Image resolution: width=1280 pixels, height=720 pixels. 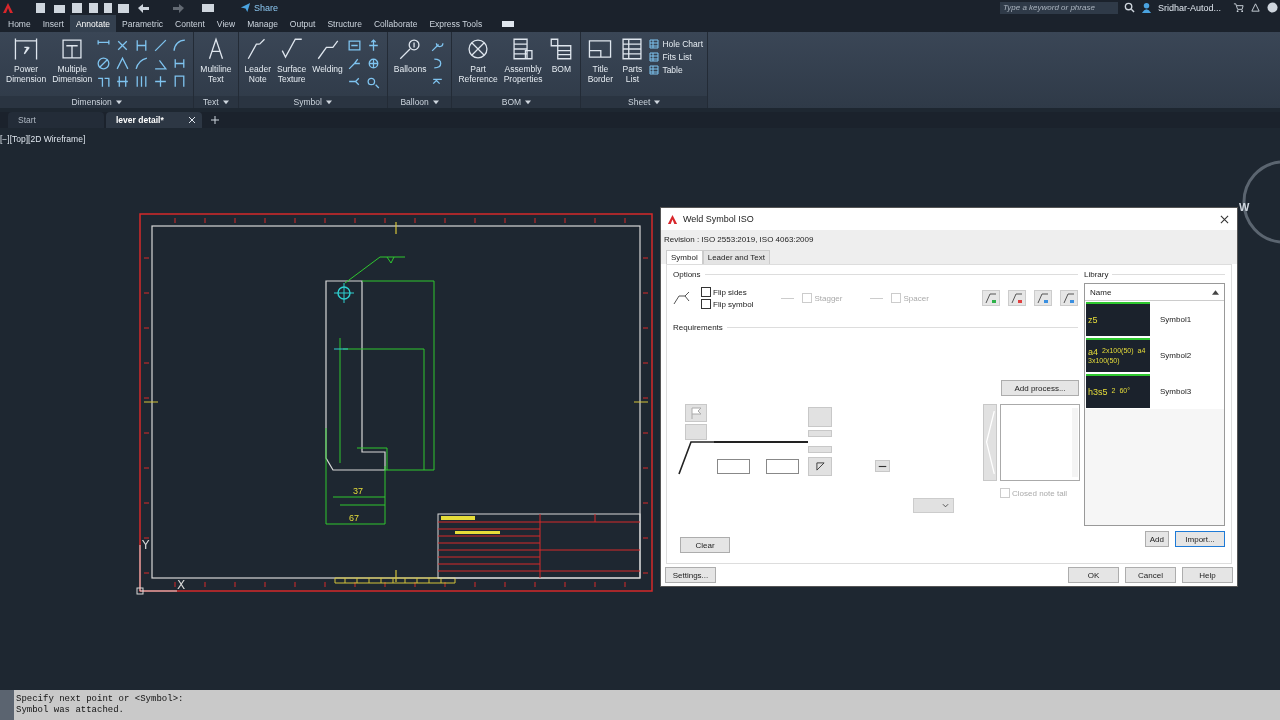 What do you see at coordinates (410, 55) in the screenshot?
I see `ribbon-tool-button: Balloons` at bounding box center [410, 55].